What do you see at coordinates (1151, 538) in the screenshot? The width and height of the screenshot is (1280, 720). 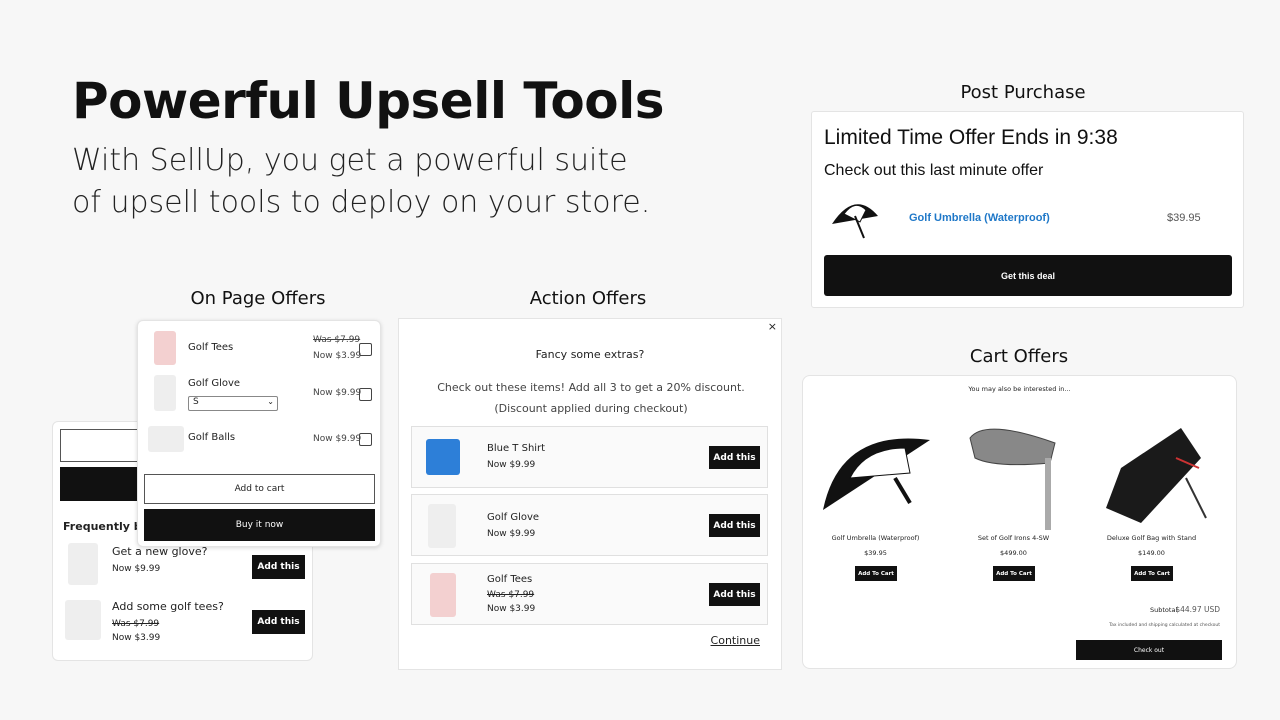 I see `cart-item-name: Deluxe Golf Bag with Stand` at bounding box center [1151, 538].